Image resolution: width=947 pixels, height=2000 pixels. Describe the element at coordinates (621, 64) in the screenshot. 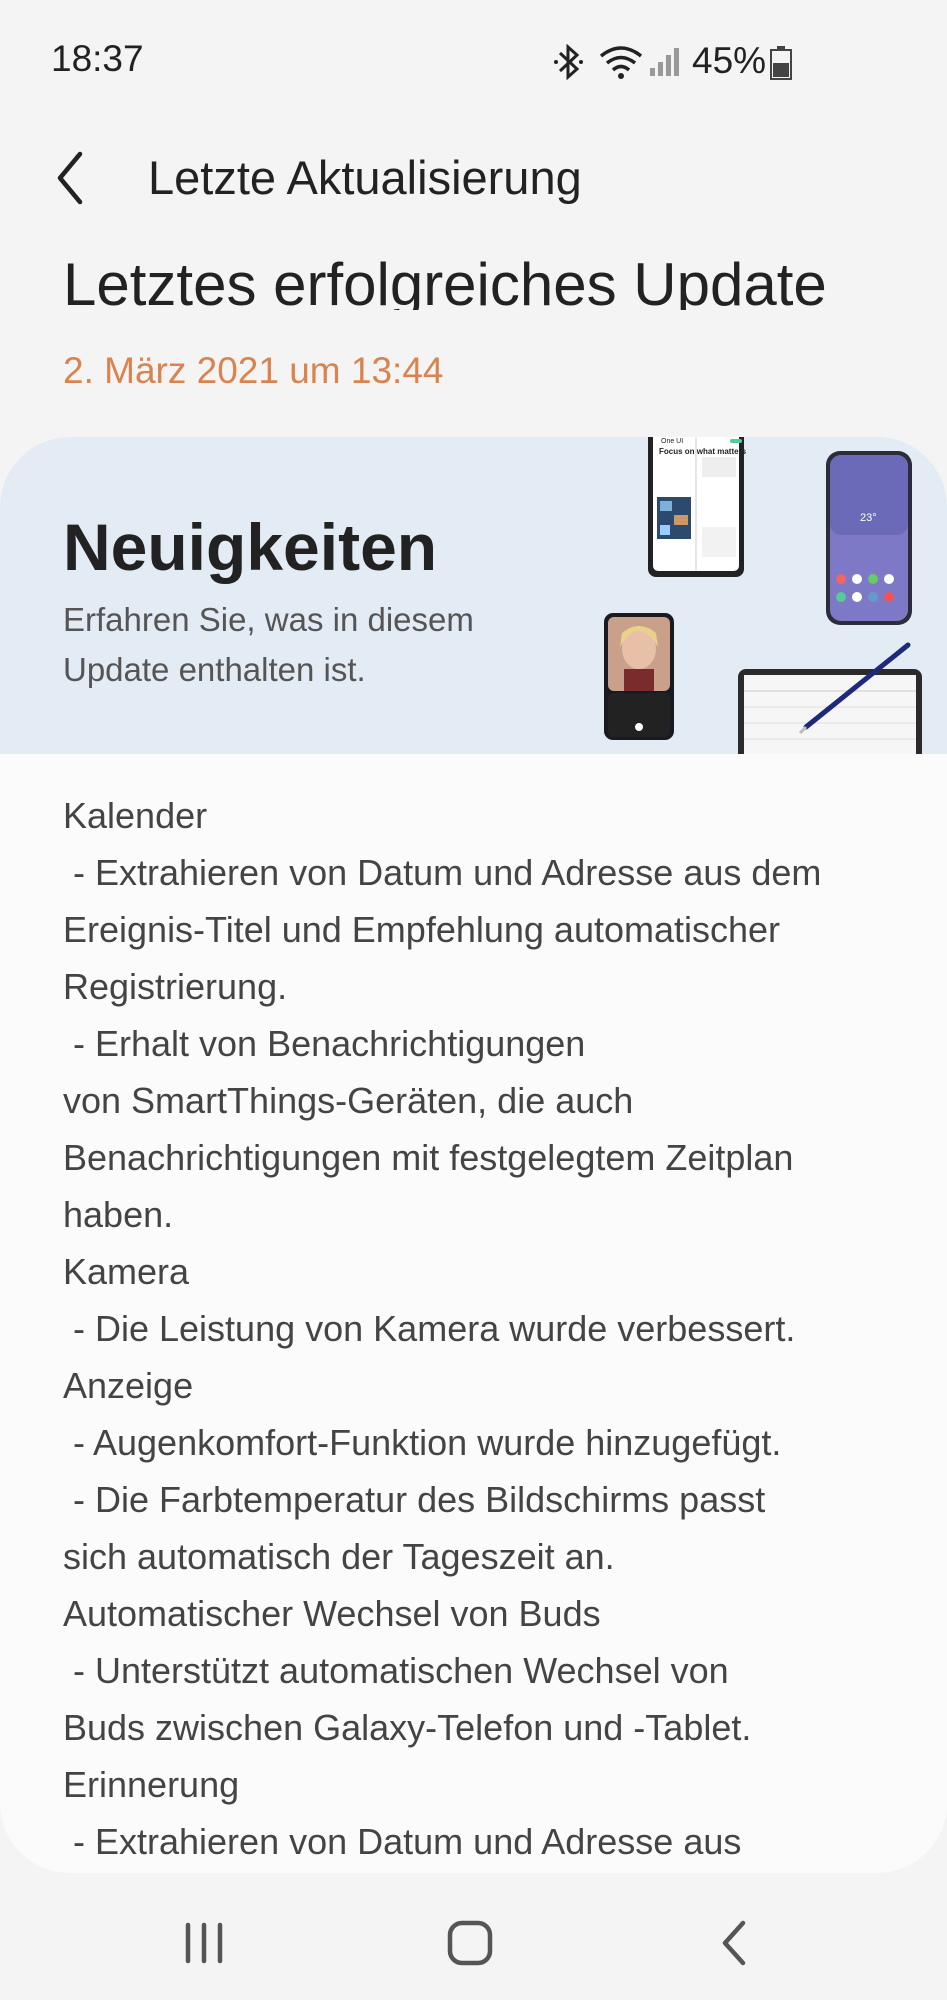

I see `wifi-icon` at that location.